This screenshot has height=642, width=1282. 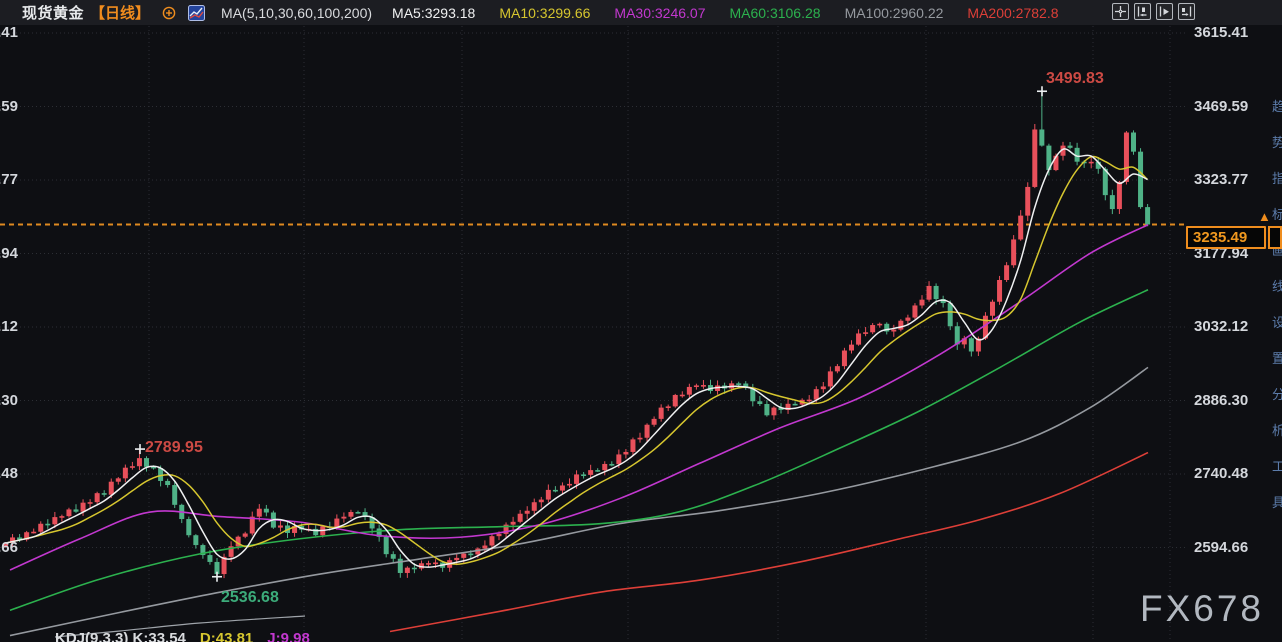 What do you see at coordinates (250, 597) in the screenshot?
I see `price-annotation: 2536.68` at bounding box center [250, 597].